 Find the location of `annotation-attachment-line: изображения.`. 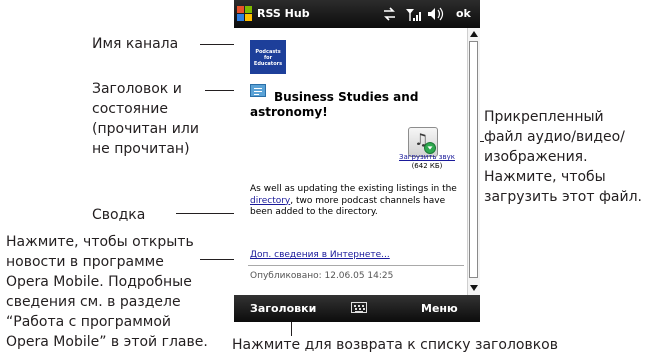

annotation-attachment-line: изображения. is located at coordinates (536, 157).